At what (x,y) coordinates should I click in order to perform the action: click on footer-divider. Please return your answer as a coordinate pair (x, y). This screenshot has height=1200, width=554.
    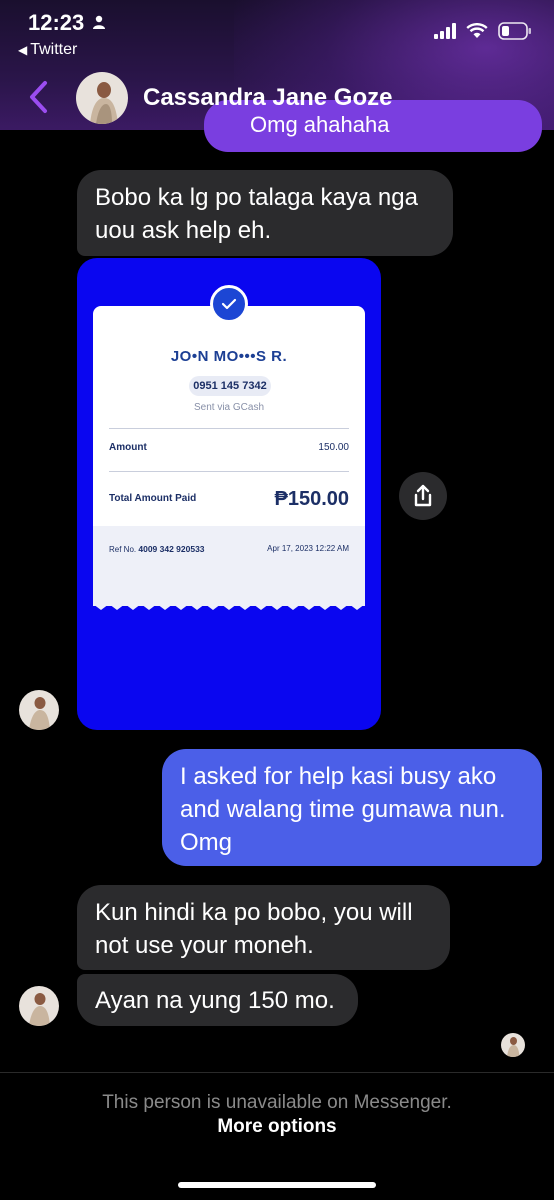
    Looking at the image, I should click on (277, 1072).